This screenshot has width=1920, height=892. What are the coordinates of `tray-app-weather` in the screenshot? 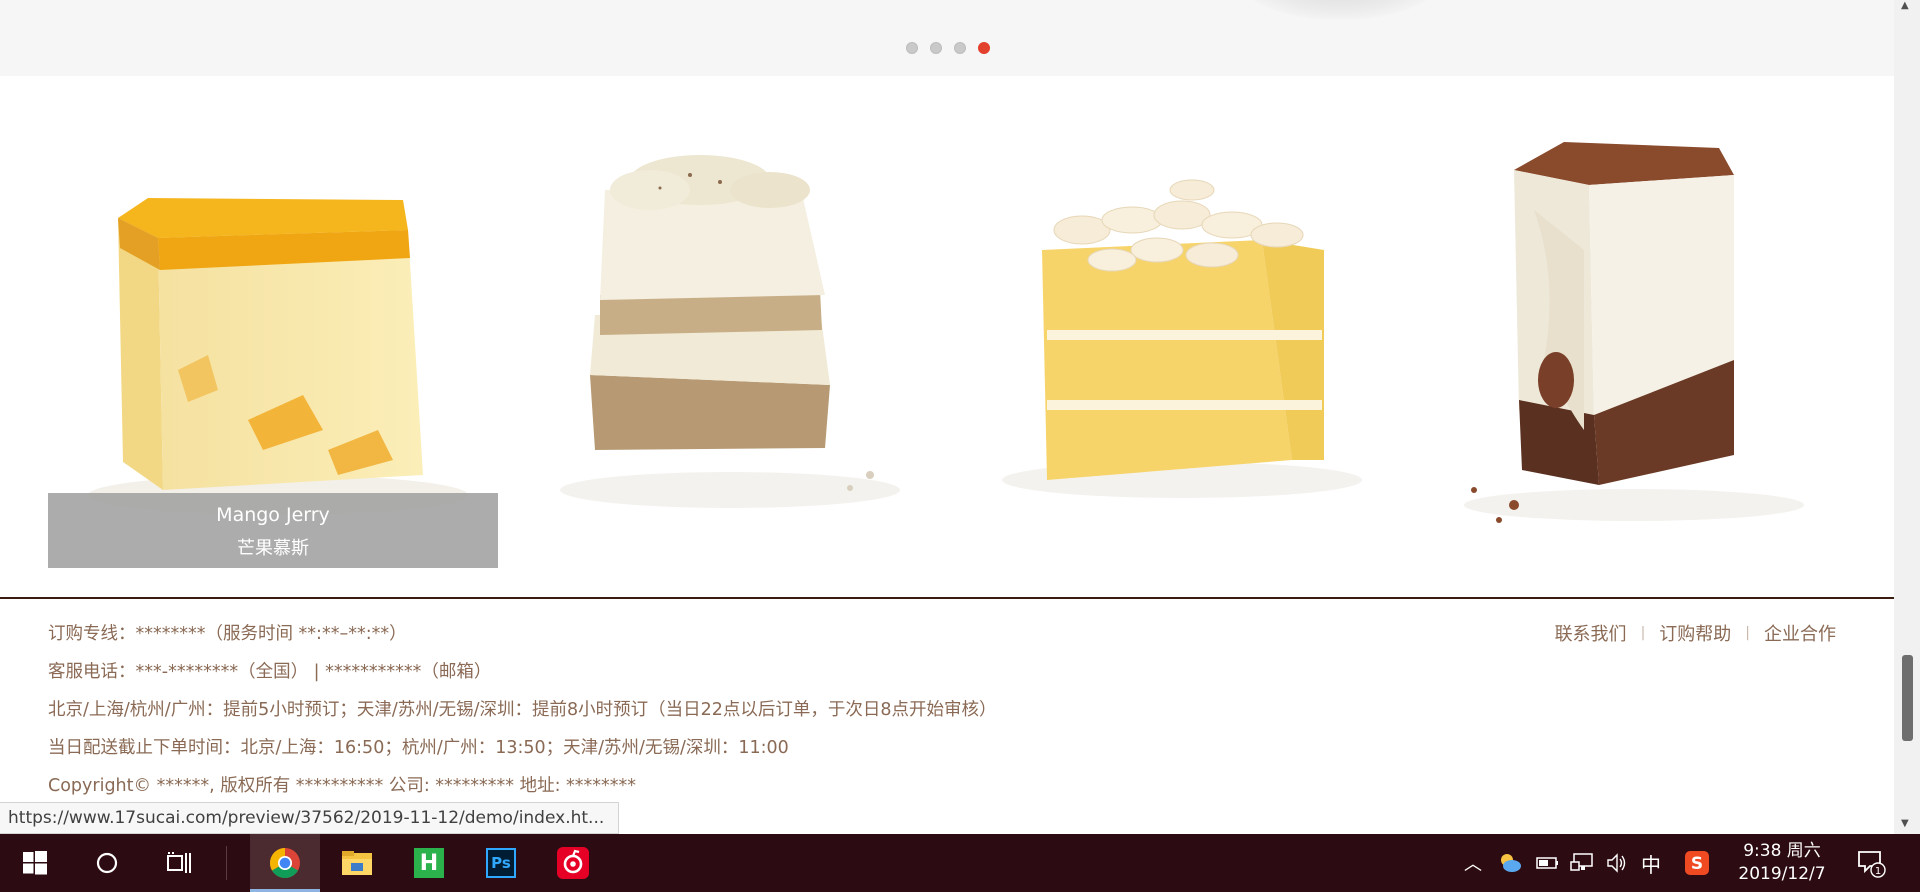 It's located at (1510, 863).